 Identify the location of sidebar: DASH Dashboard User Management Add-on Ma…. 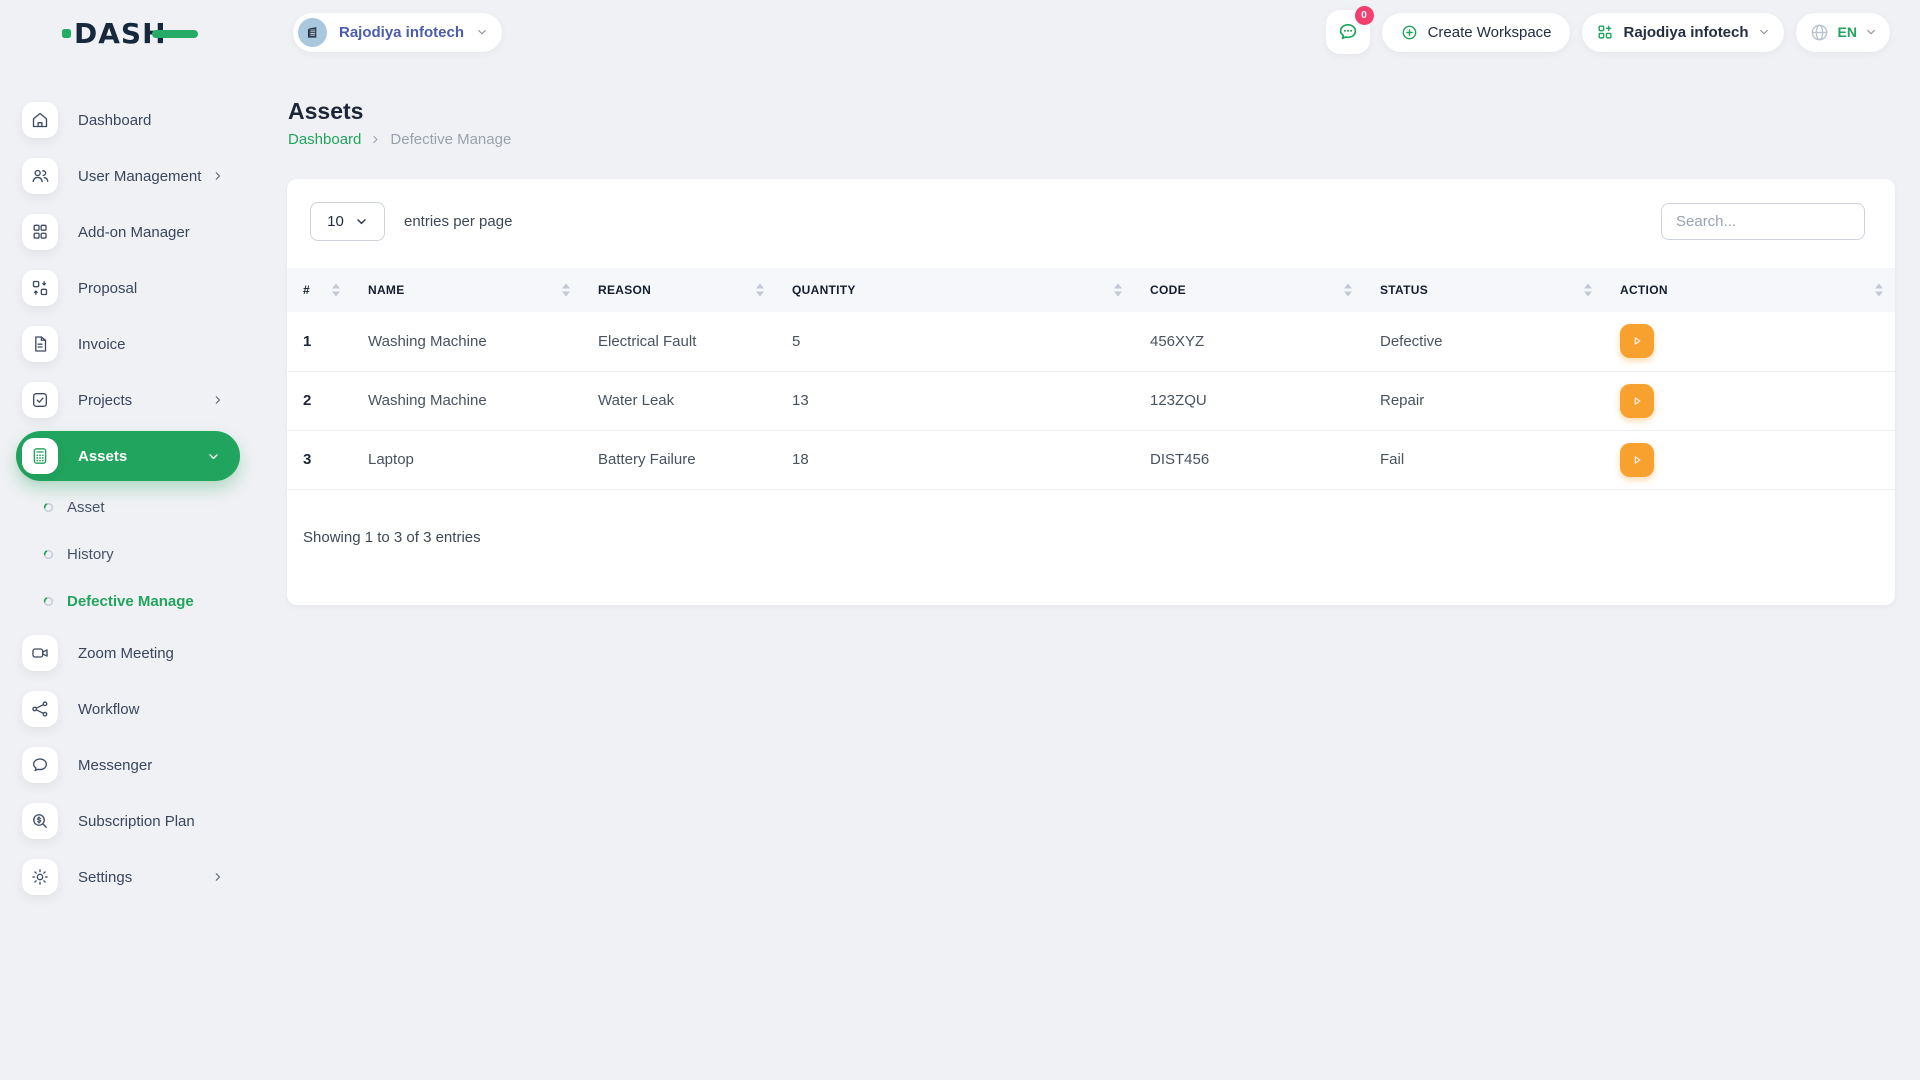
(128, 540).